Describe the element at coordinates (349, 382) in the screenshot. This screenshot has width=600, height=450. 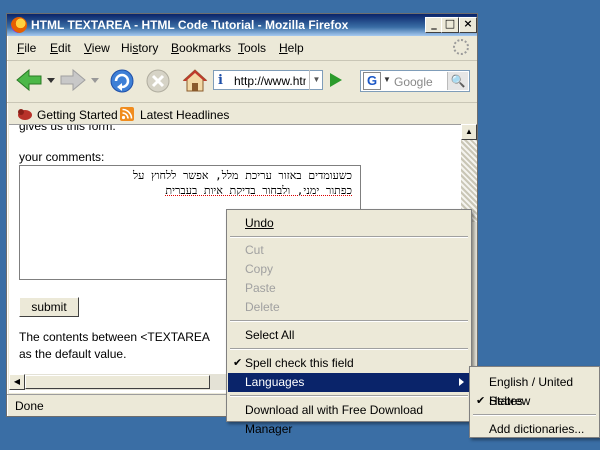
I see `menu-languages: Languages` at that location.